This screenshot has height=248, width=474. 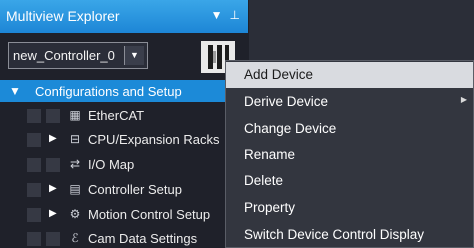 What do you see at coordinates (75, 189) in the screenshot?
I see `controller-setup-icon: ▤` at bounding box center [75, 189].